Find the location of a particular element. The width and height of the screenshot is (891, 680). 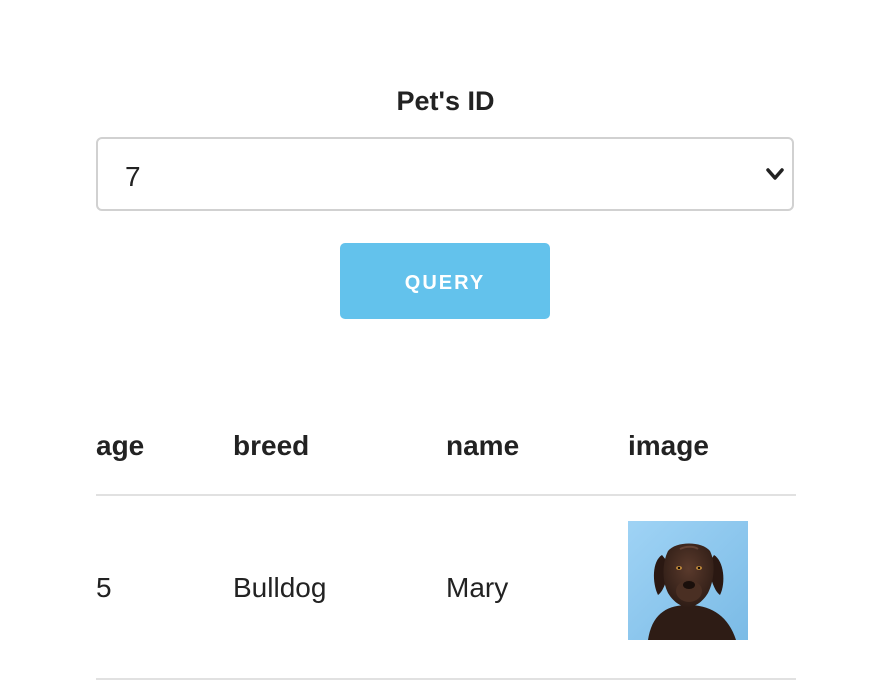

cell-age: 5 is located at coordinates (104, 587).